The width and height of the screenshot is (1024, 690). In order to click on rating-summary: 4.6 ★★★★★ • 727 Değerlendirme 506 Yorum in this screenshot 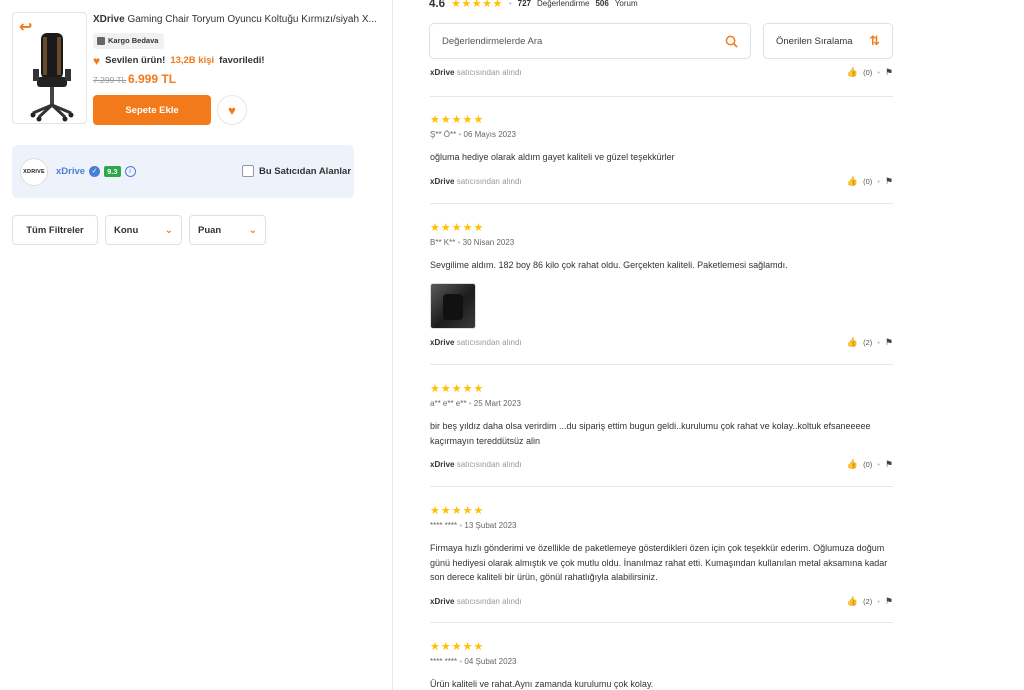, I will do `click(533, 5)`.